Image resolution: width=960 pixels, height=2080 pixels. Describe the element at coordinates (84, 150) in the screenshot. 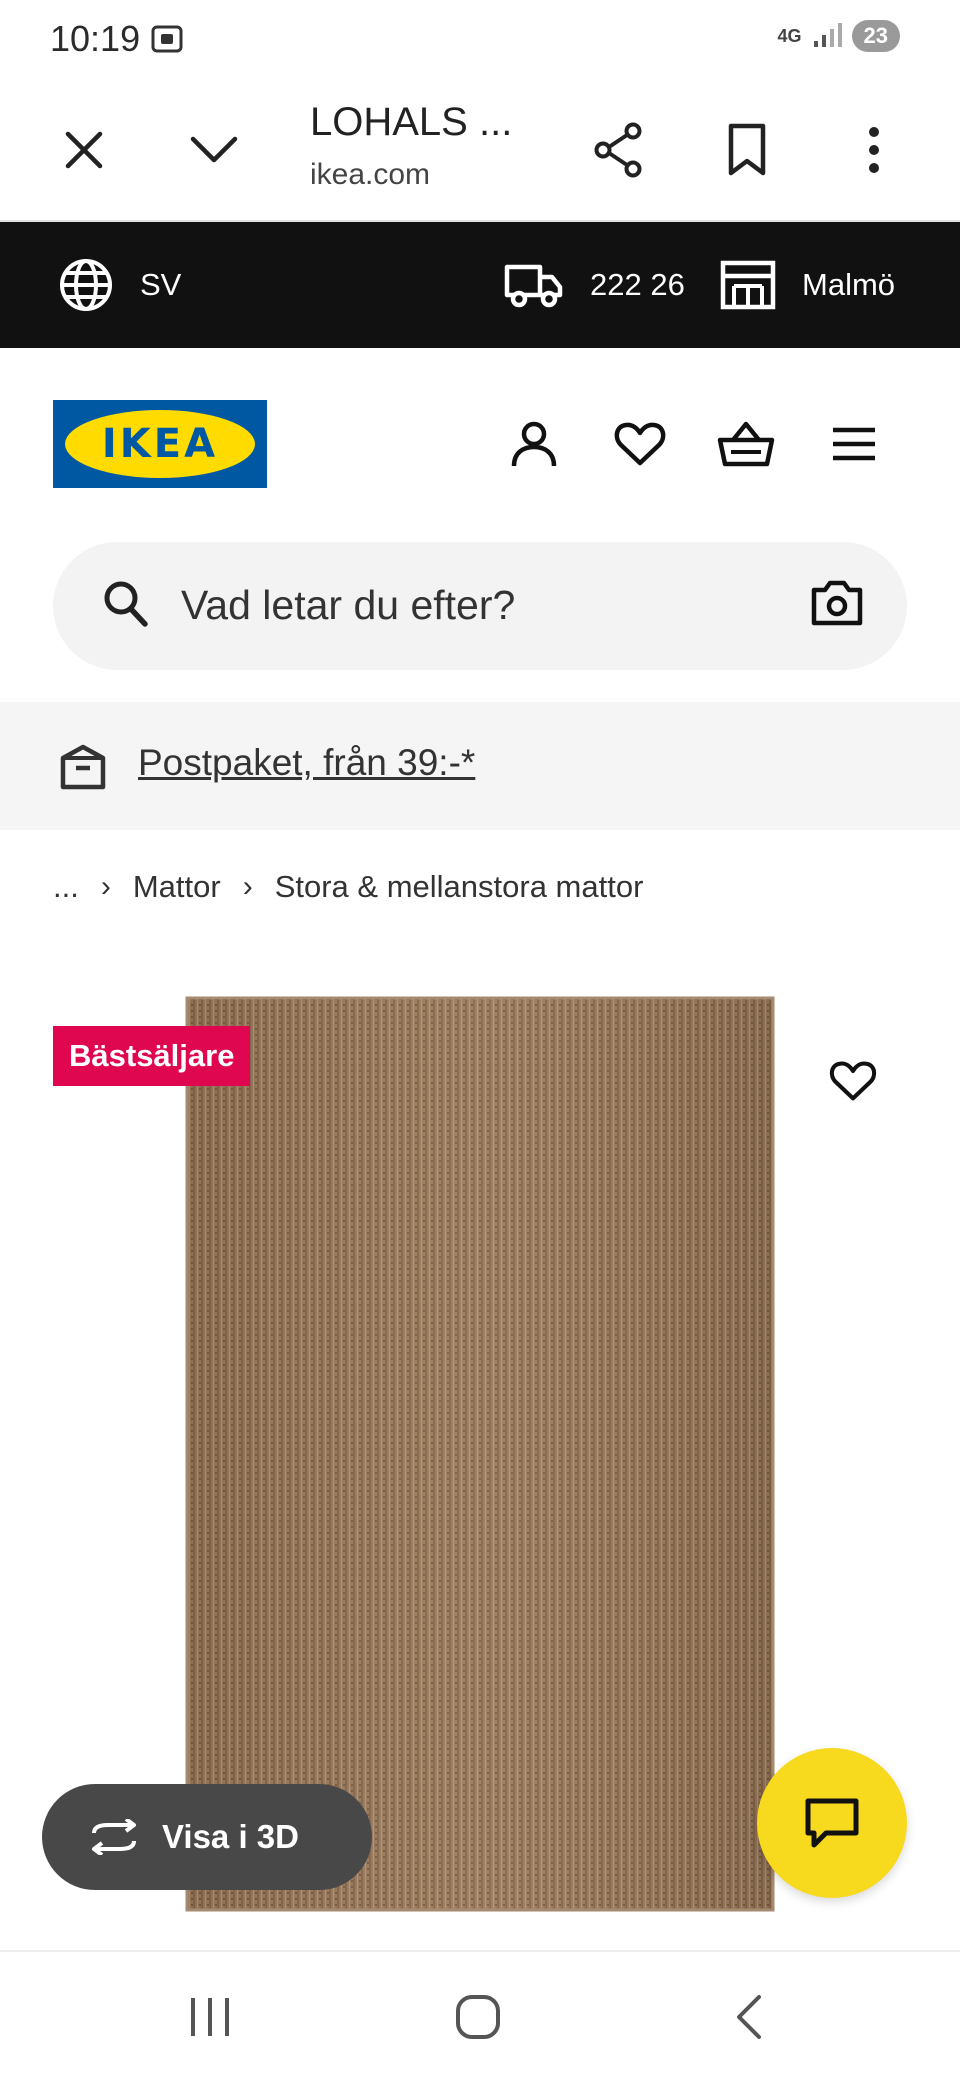

I see `close-icon` at that location.